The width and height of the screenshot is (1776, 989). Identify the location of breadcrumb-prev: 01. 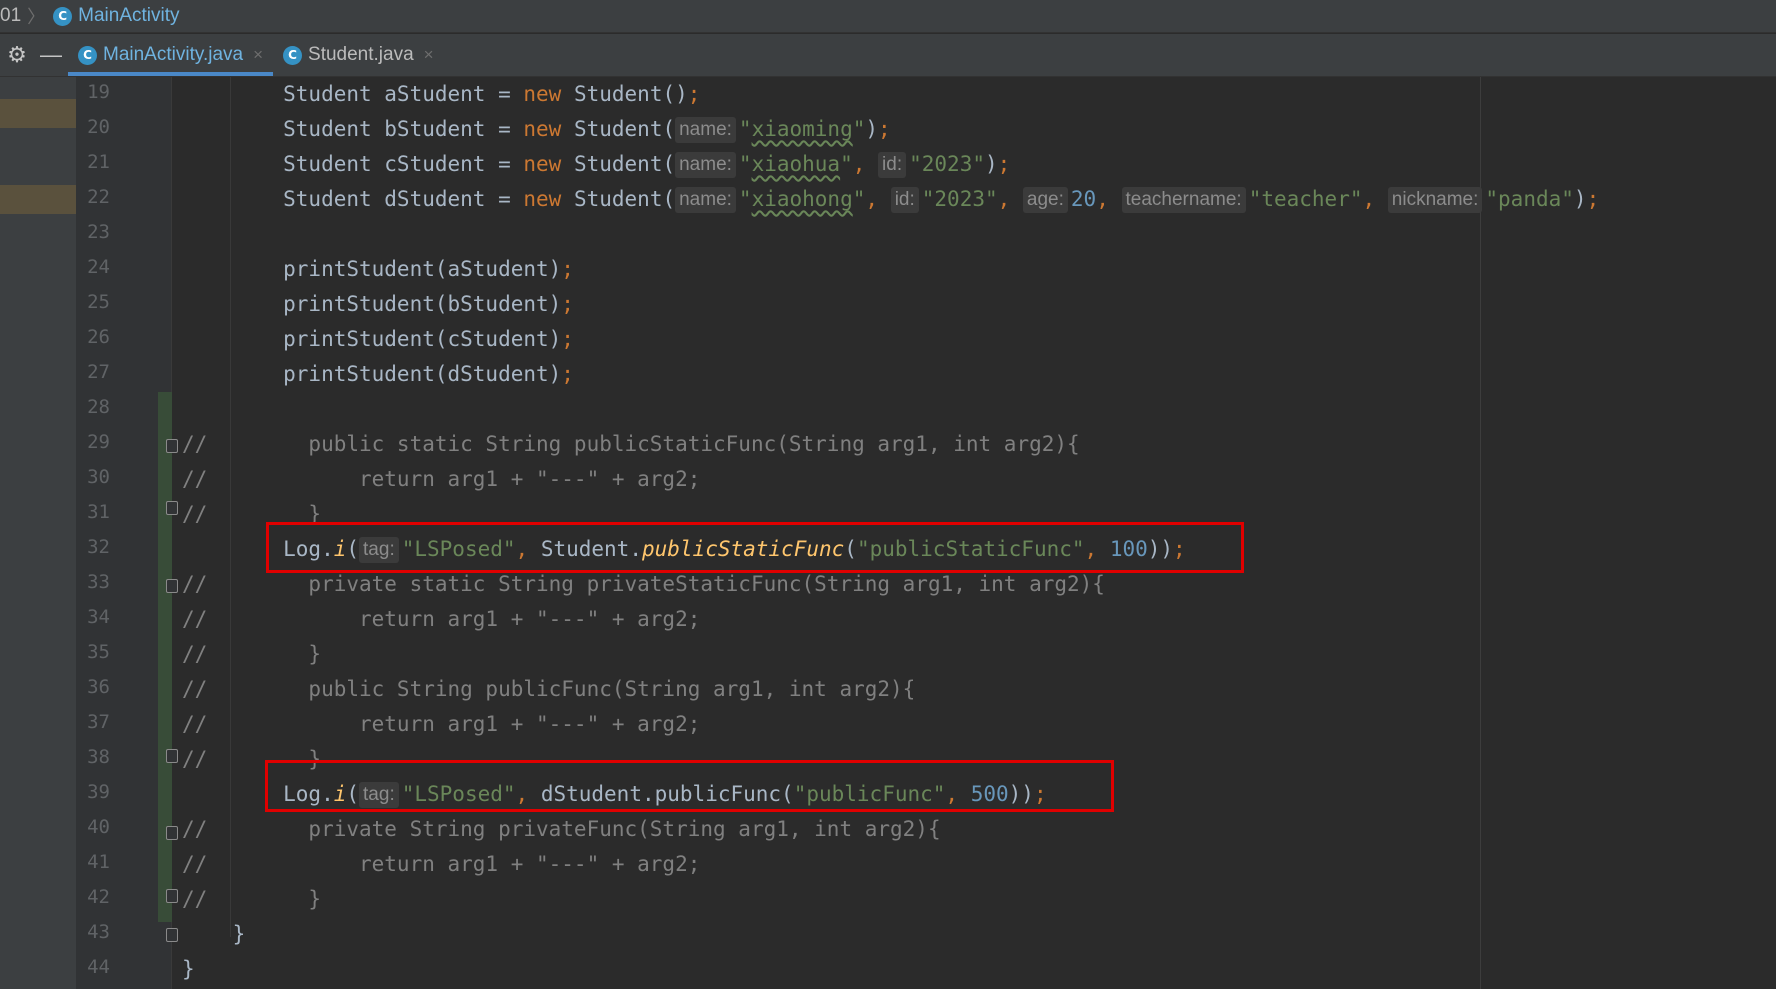
(10, 16).